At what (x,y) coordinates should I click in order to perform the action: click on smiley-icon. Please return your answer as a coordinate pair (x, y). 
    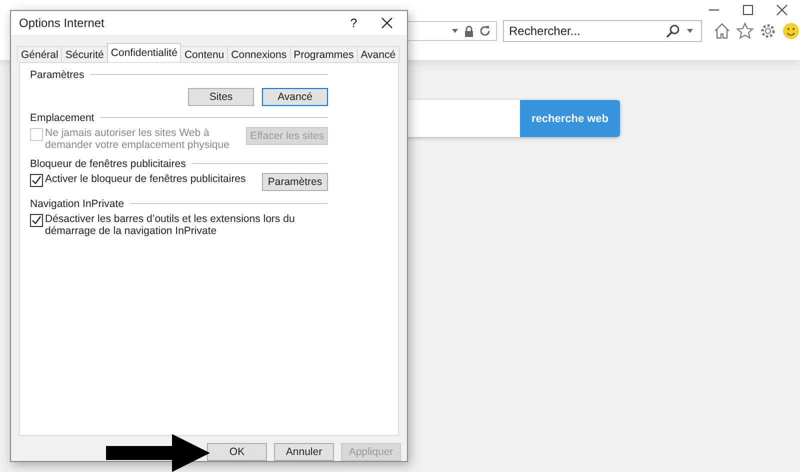
    Looking at the image, I should click on (791, 31).